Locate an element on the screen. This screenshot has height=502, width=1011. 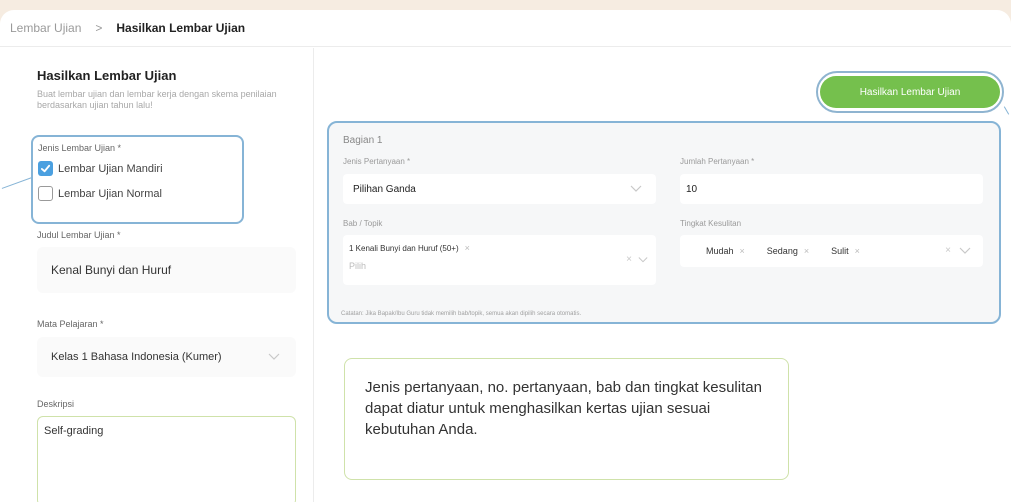
difficulty-select: Mudah × Sedang × Sulit × × is located at coordinates (831, 251).